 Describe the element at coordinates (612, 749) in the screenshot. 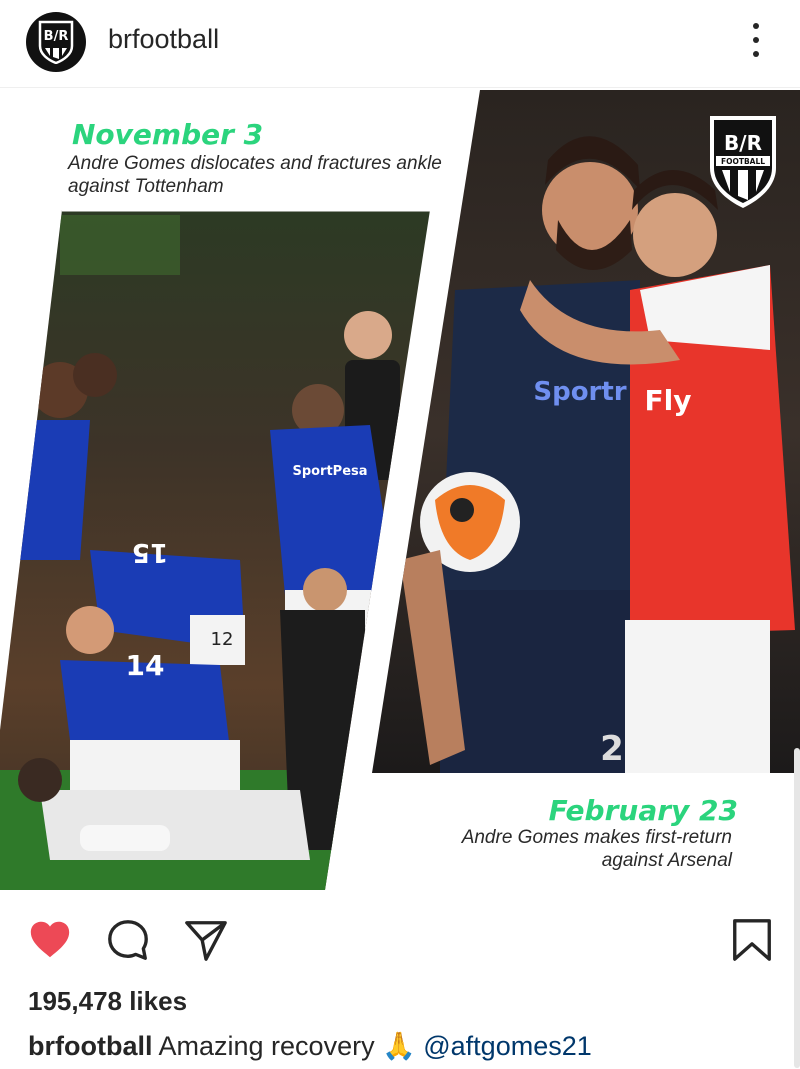

I see `svg-text: 2` at that location.